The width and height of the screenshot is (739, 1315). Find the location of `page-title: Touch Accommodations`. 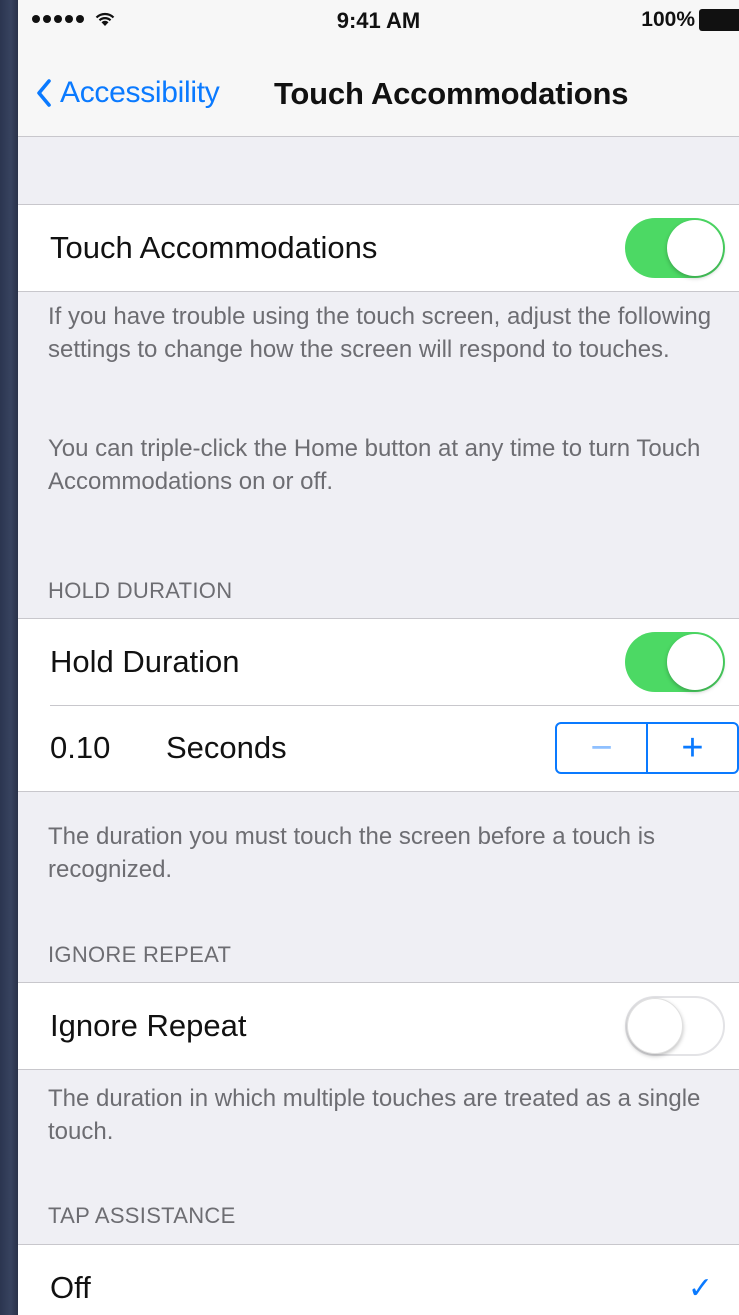

page-title: Touch Accommodations is located at coordinates (451, 93).